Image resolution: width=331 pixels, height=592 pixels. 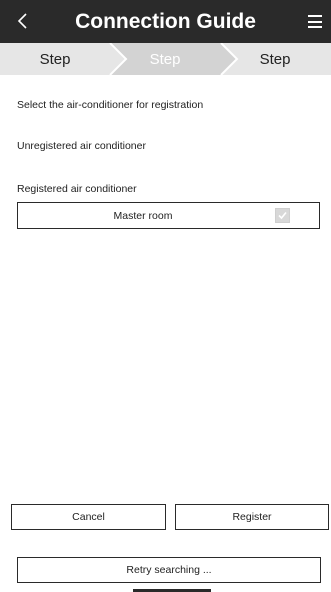 I want to click on registered-ac-item: Master room, so click(x=168, y=215).